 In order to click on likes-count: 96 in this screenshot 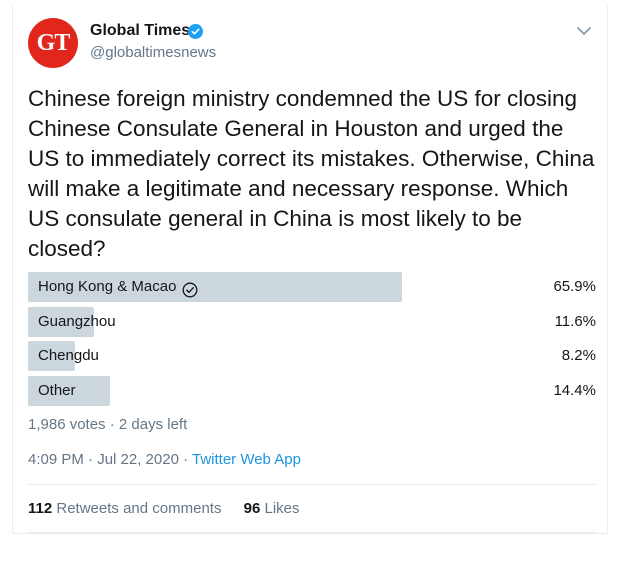, I will do `click(252, 508)`.